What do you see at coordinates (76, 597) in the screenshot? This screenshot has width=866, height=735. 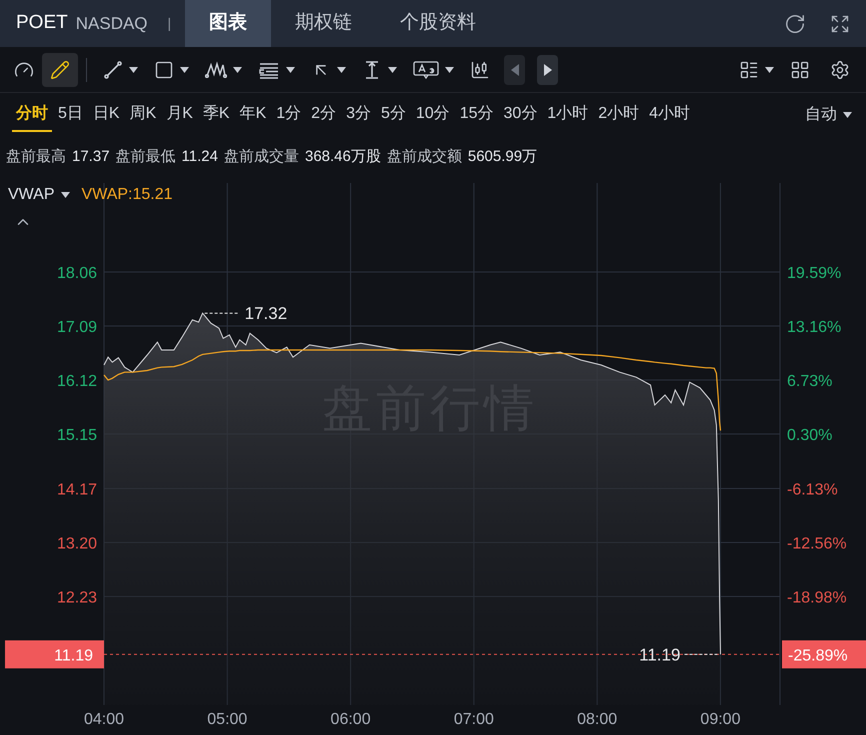 I see `price-axis-label: 12.23` at bounding box center [76, 597].